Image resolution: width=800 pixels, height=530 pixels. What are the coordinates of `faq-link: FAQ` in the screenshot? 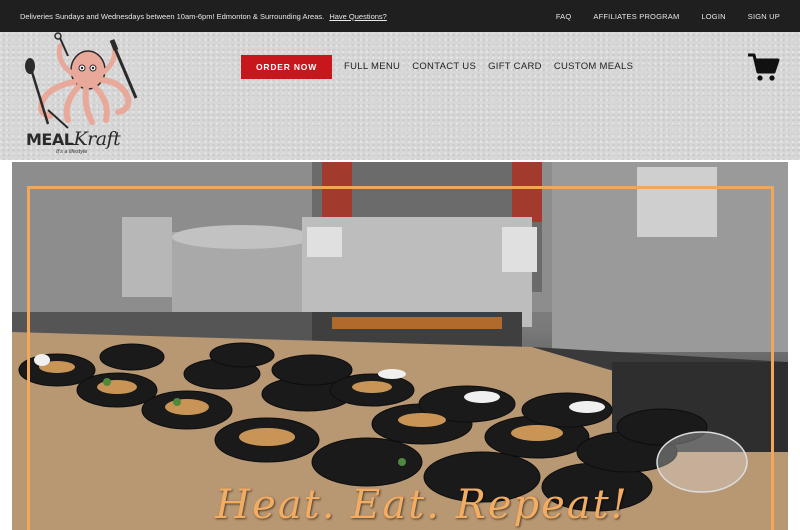 It's located at (564, 16).